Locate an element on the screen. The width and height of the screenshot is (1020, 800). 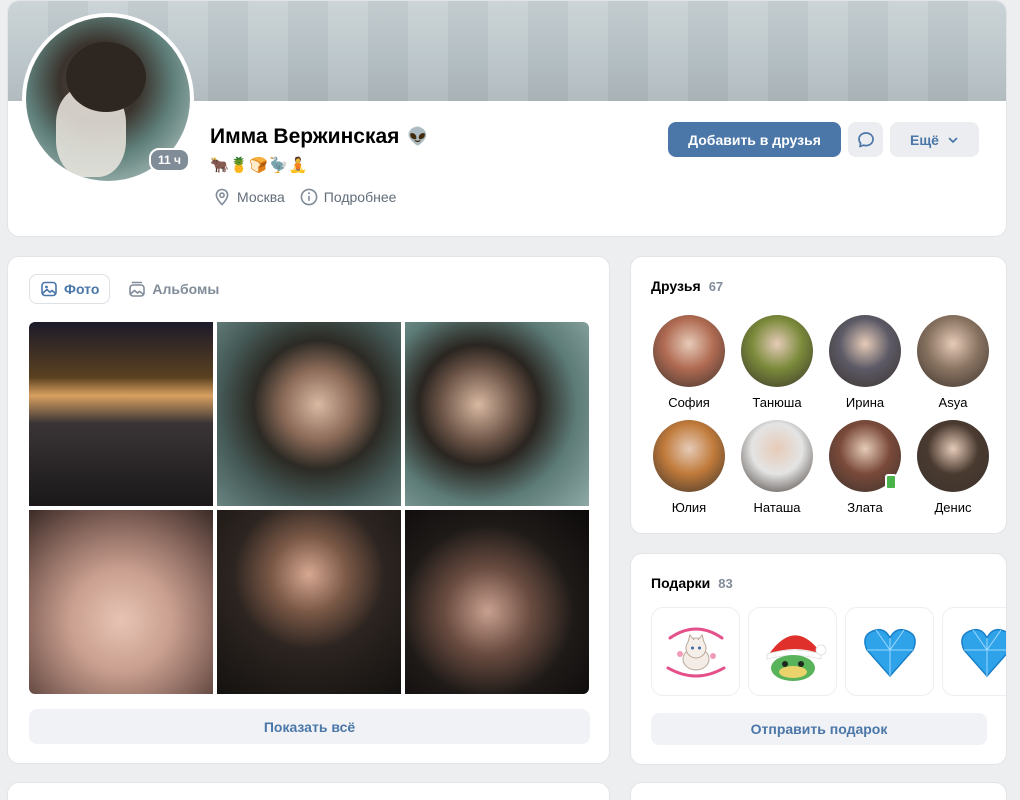
details-label: Подробнее is located at coordinates (360, 197).